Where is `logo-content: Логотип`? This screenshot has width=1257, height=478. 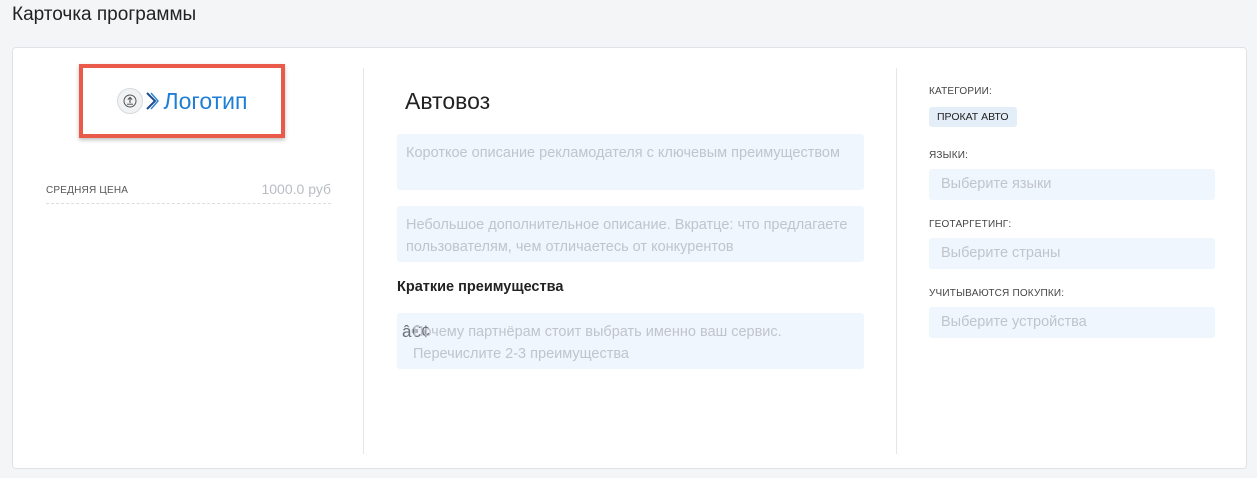
logo-content: Логотип is located at coordinates (182, 101).